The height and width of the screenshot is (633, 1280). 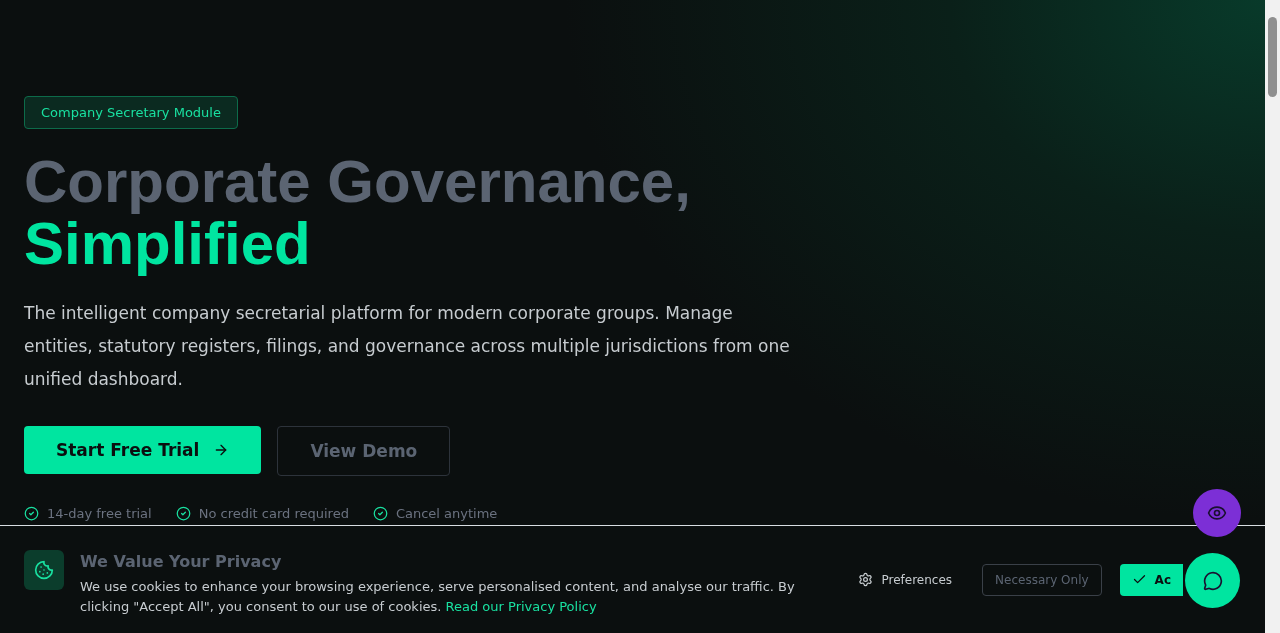 What do you see at coordinates (143, 450) in the screenshot?
I see `start-trial-button: Start Free Trial` at bounding box center [143, 450].